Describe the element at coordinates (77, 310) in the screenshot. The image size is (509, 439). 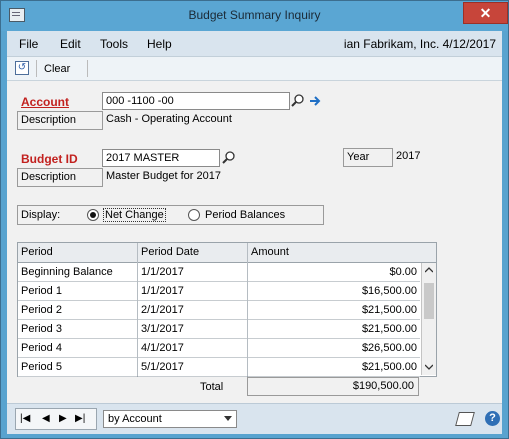
I see `table-cell-period: Period 2` at that location.